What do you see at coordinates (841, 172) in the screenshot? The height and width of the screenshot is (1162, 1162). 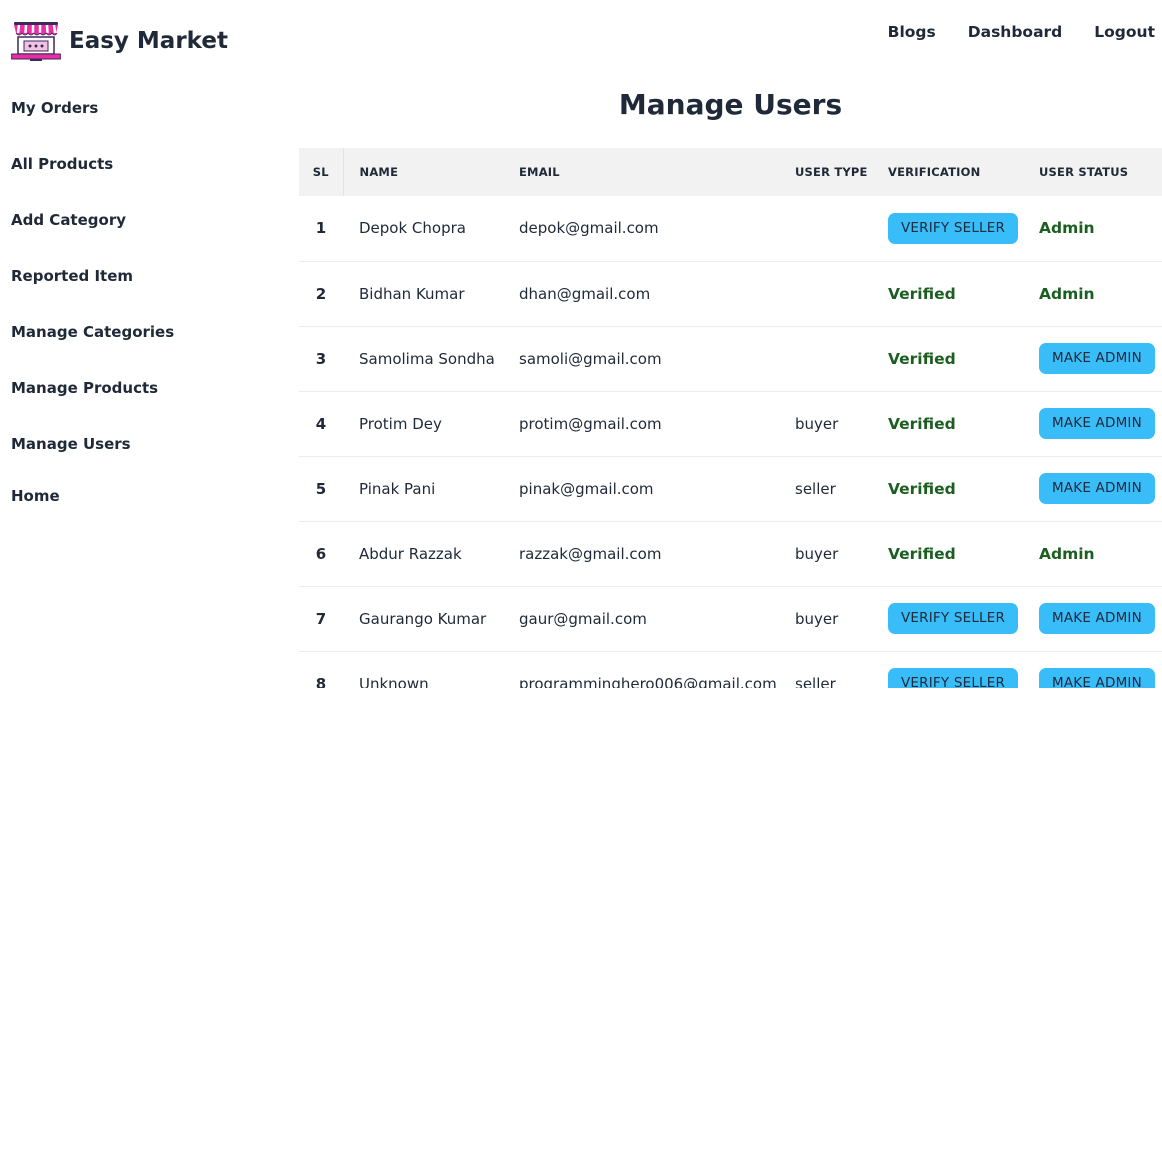 I see `column-header-user-type: USER TYPE` at bounding box center [841, 172].